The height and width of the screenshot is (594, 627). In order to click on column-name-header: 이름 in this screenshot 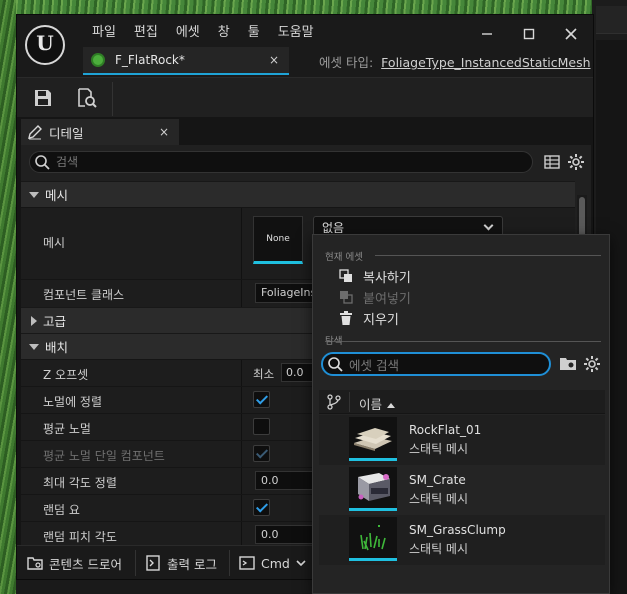, I will do `click(377, 403)`.